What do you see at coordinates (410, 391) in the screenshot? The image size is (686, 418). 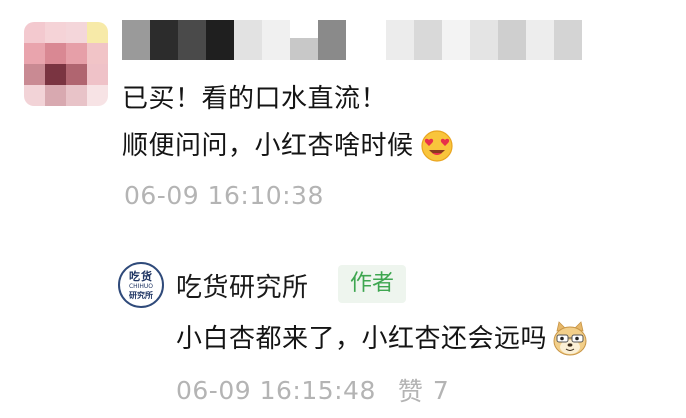 I see `like-label: 赞` at bounding box center [410, 391].